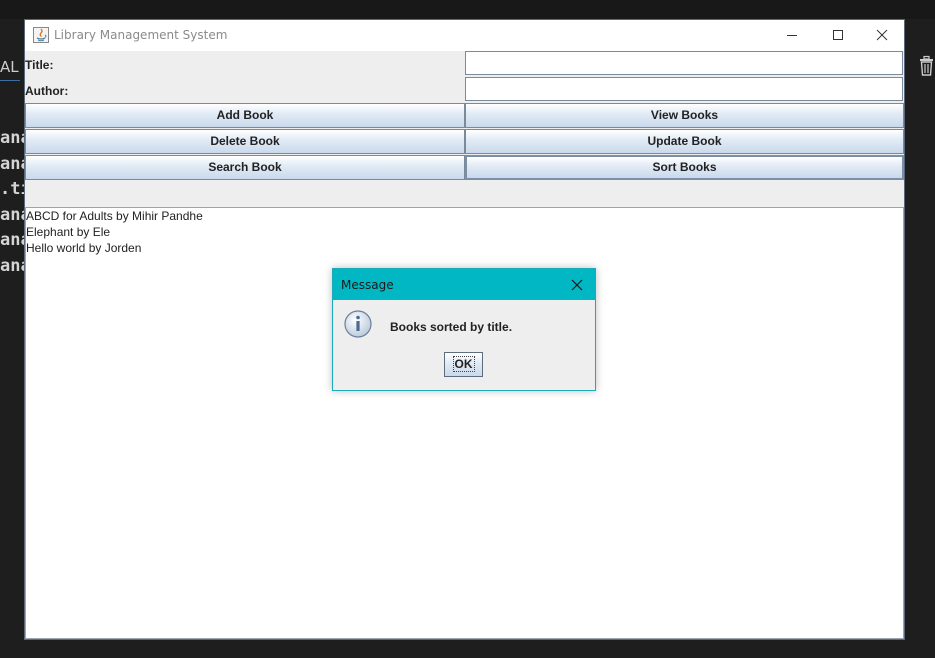  Describe the element at coordinates (684, 167) in the screenshot. I see `sort-books-button: Sort Books` at that location.